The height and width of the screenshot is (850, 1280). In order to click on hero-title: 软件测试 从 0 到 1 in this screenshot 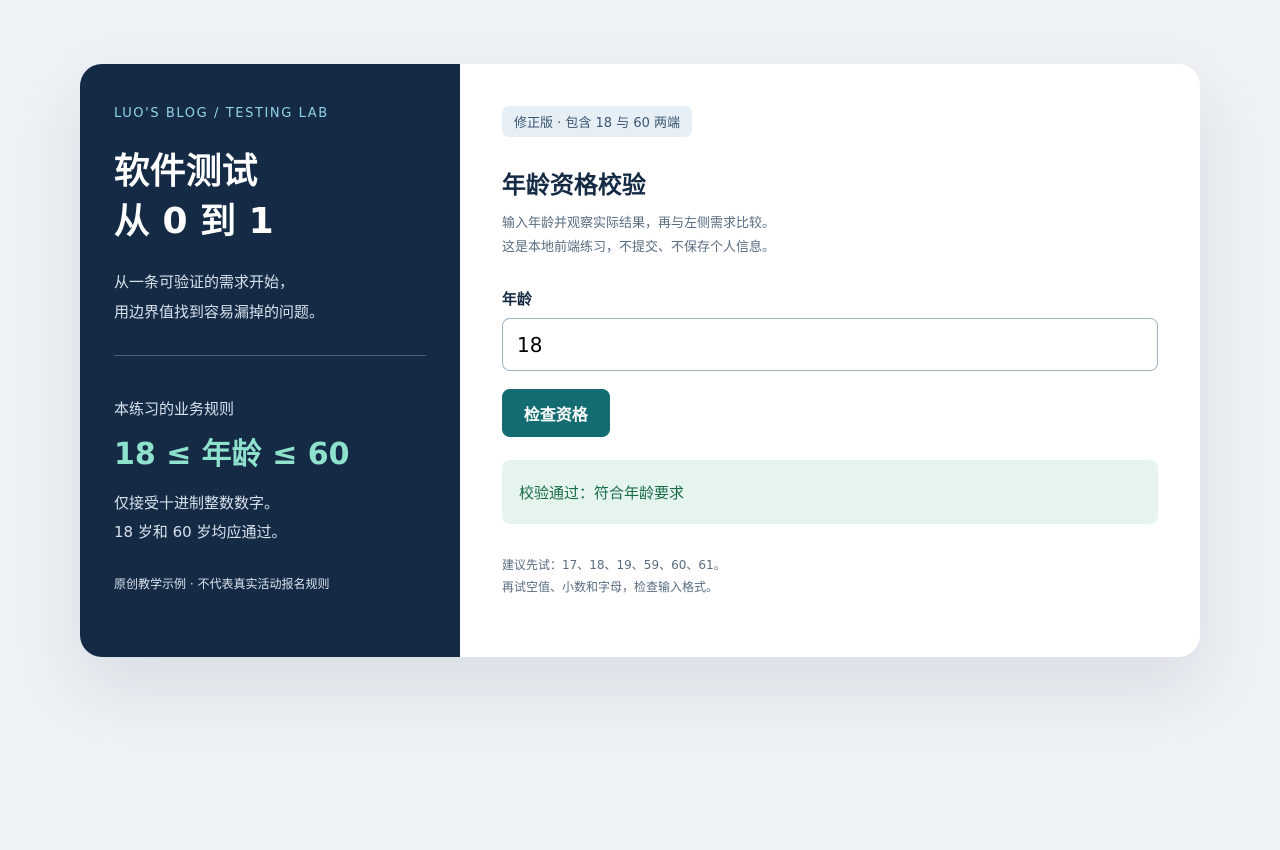, I will do `click(270, 197)`.